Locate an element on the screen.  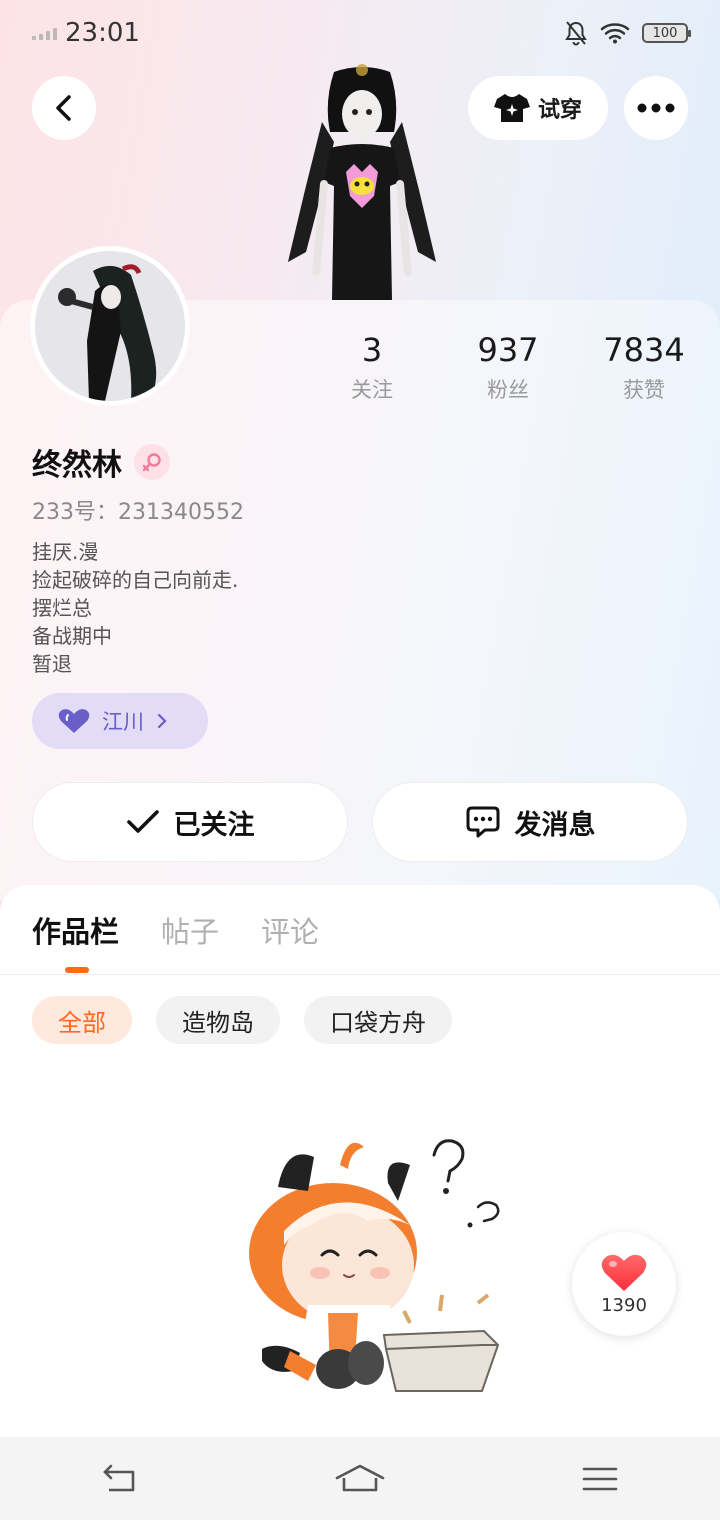
tab-posts: 帖子 is located at coordinates (190, 930).